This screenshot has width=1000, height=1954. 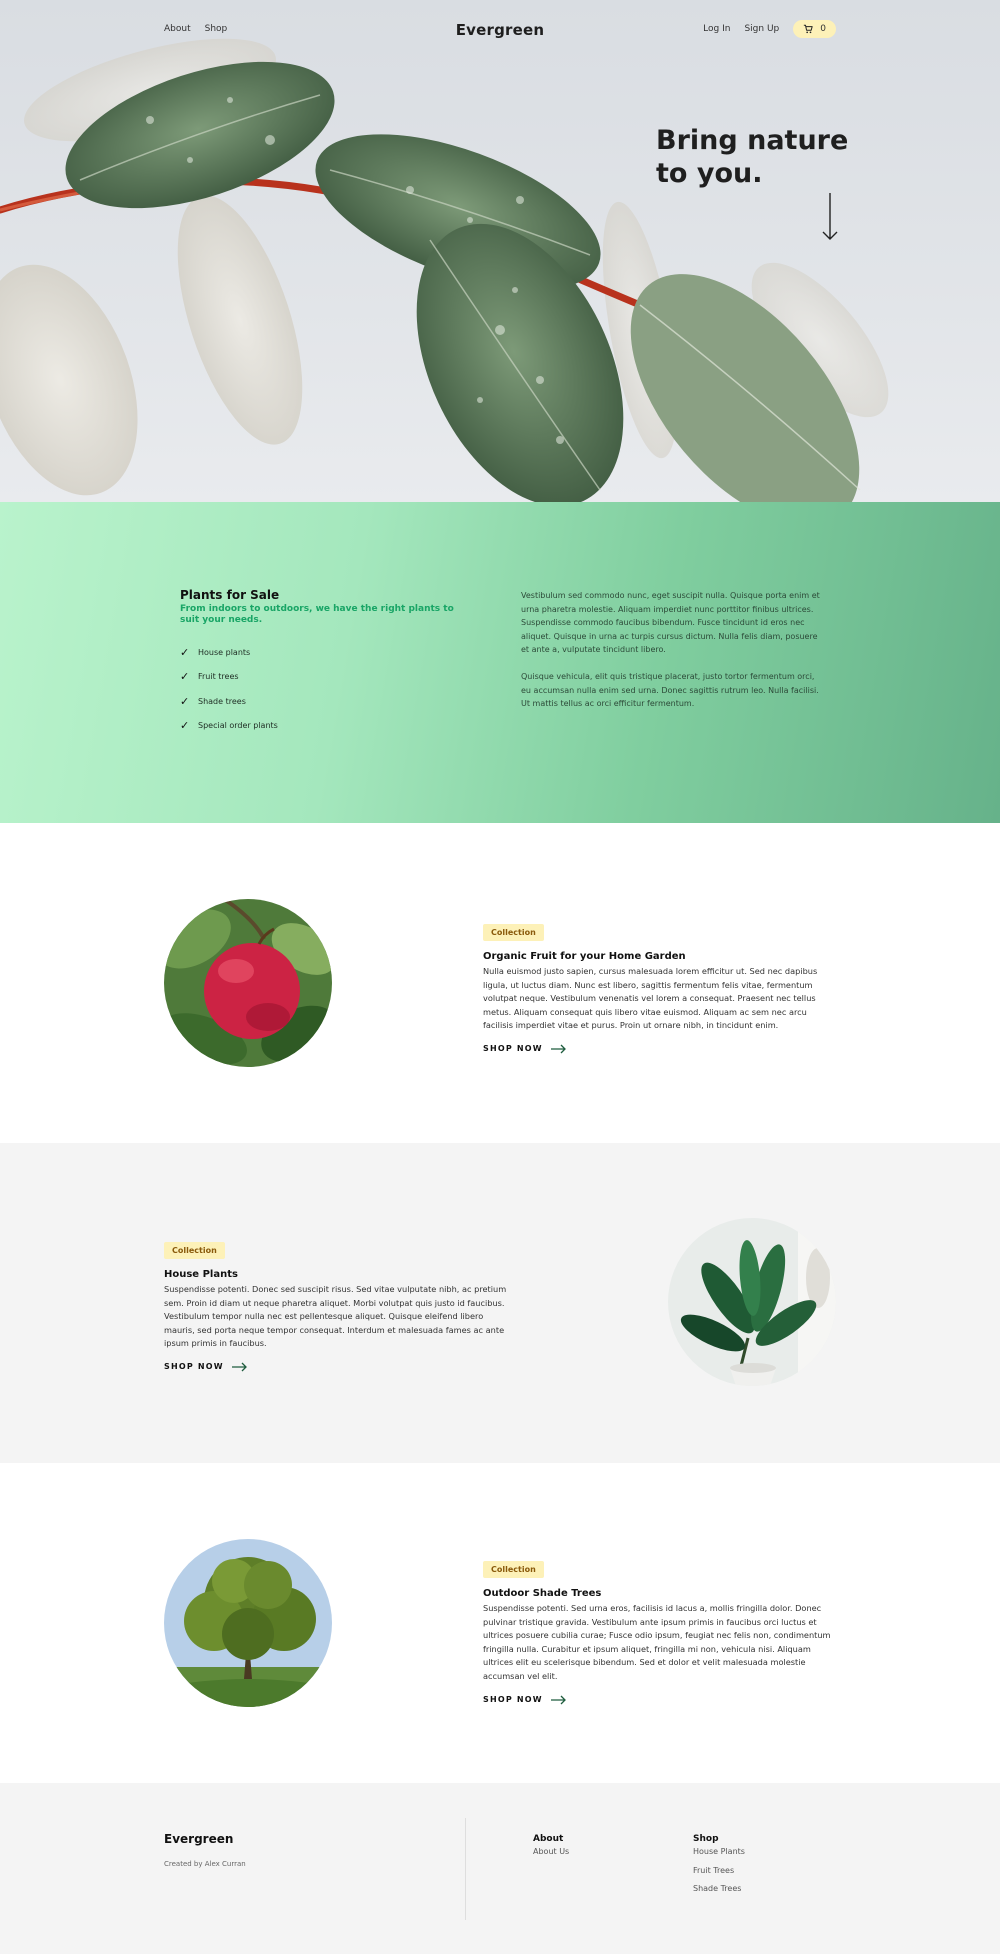 What do you see at coordinates (716, 29) in the screenshot?
I see `login-link: Log In` at bounding box center [716, 29].